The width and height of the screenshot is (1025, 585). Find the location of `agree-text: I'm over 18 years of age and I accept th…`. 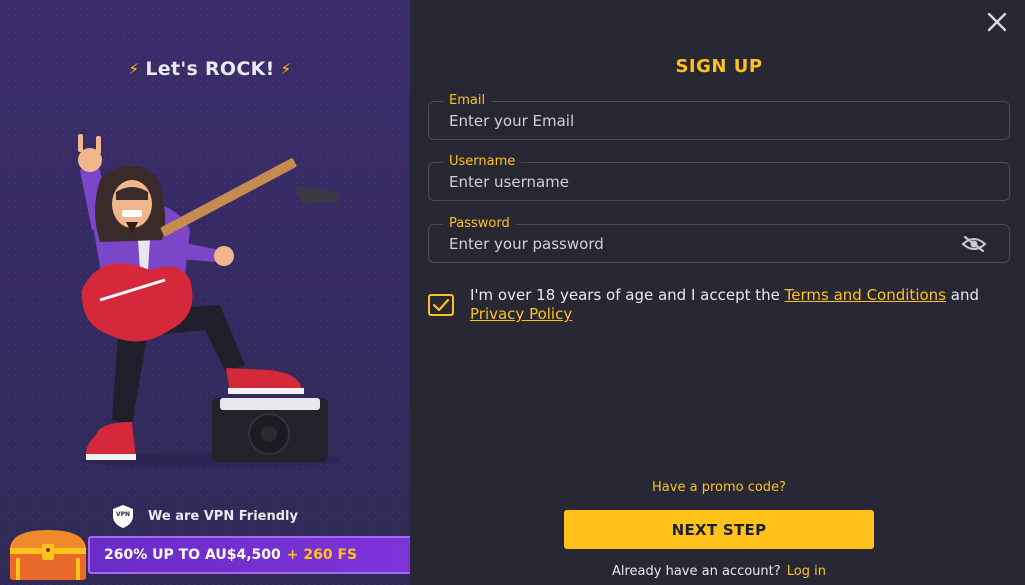

agree-text: I'm over 18 years of age and I accept th… is located at coordinates (729, 305).